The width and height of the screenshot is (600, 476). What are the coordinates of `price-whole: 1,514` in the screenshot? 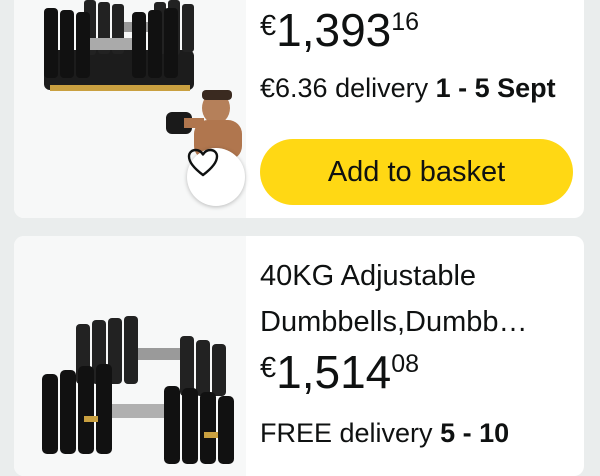 It's located at (334, 372).